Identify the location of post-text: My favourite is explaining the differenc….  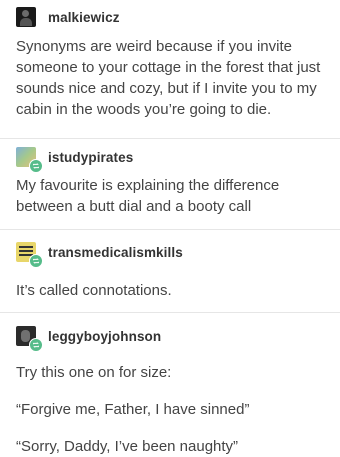
(148, 196).